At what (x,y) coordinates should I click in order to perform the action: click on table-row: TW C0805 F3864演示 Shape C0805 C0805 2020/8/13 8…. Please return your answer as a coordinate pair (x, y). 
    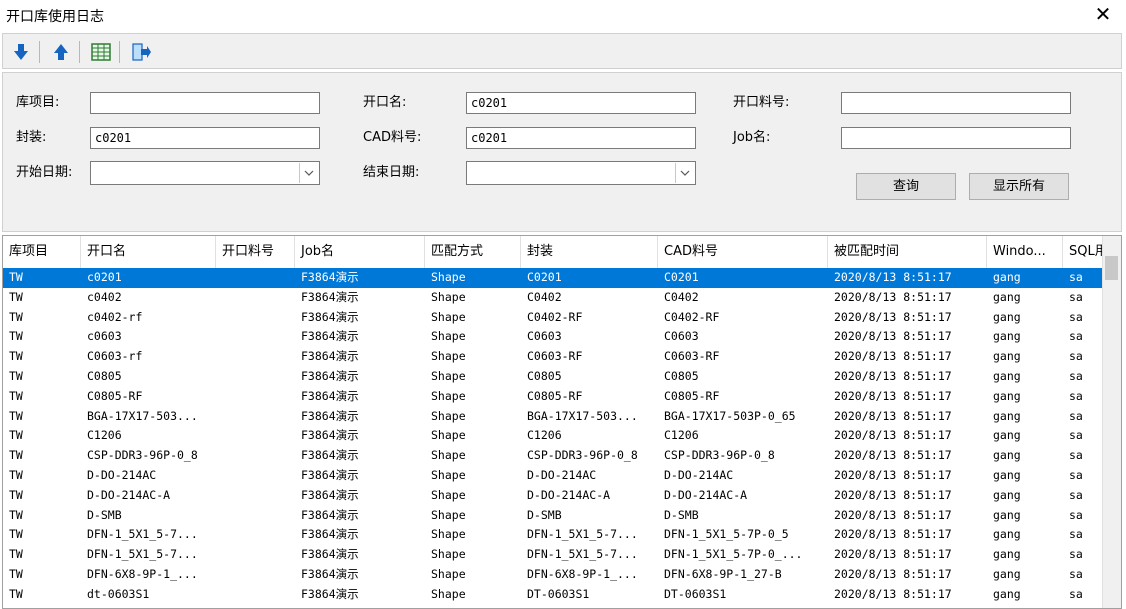
    Looking at the image, I should click on (553, 377).